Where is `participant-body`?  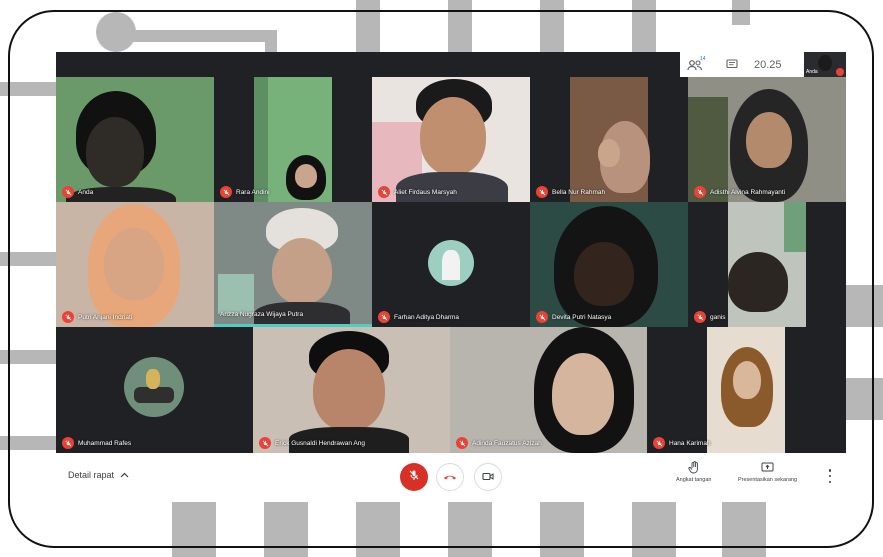
participant-body is located at coordinates (452, 187).